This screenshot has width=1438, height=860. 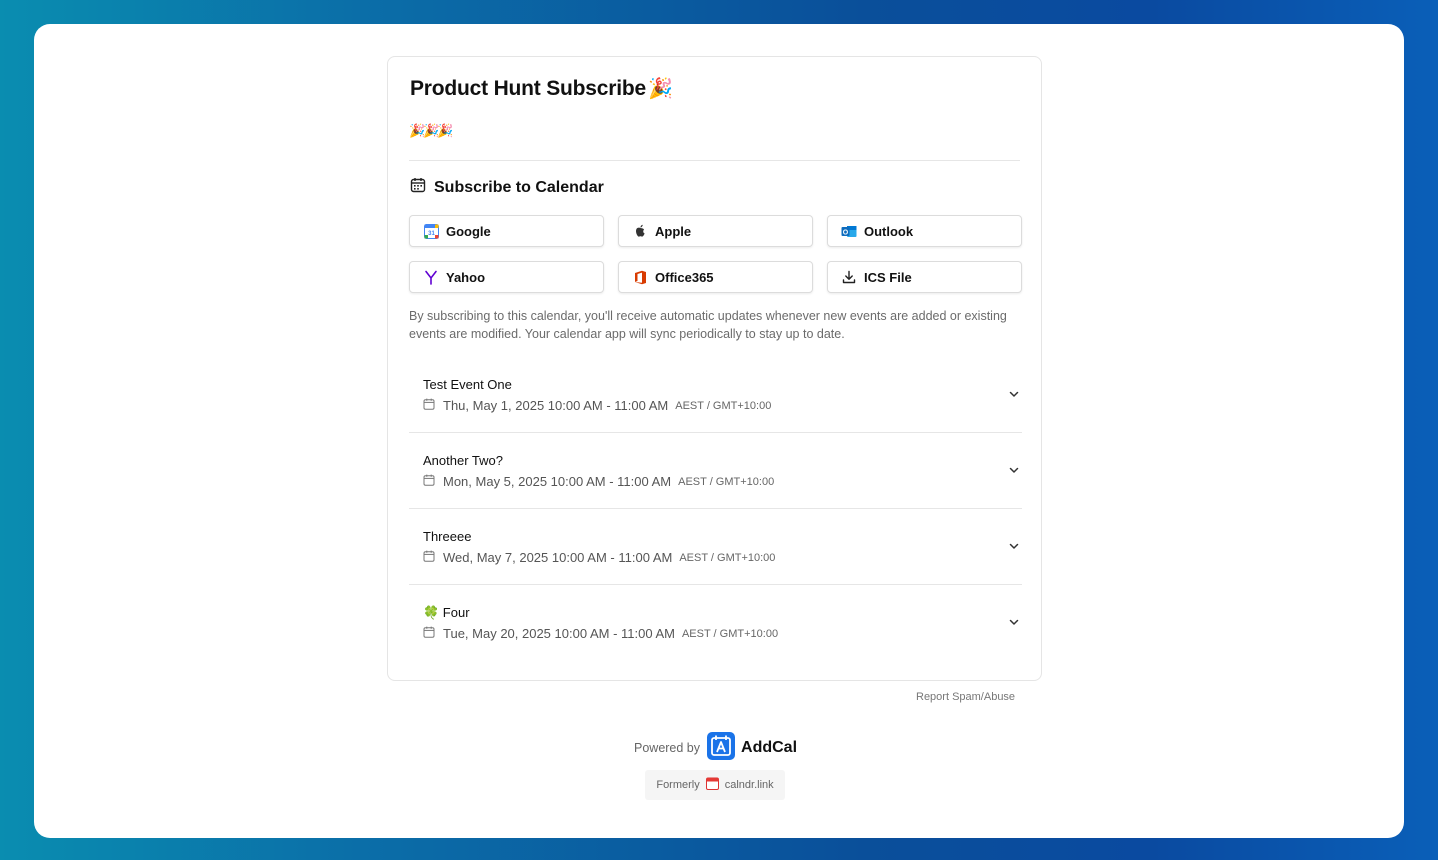 I want to click on event-title: 🍀 Four, so click(x=446, y=612).